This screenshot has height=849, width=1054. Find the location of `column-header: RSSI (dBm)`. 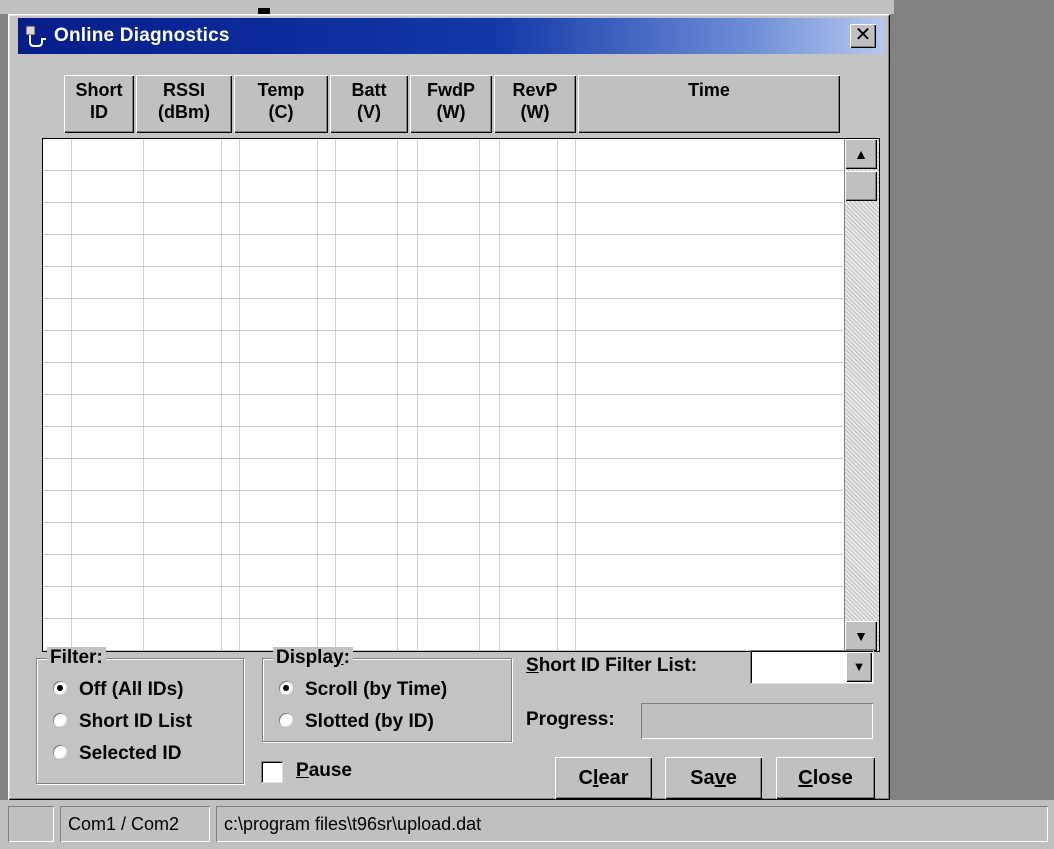

column-header: RSSI (dBm) is located at coordinates (184, 104).